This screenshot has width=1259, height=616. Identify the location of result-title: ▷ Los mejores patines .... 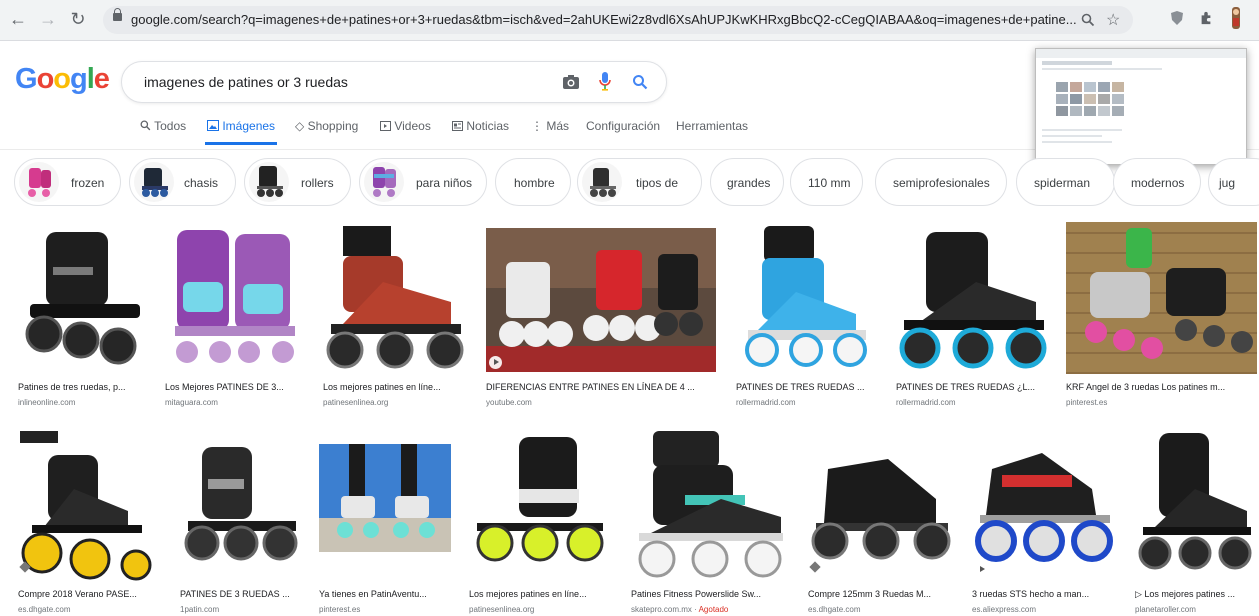
(1196, 594).